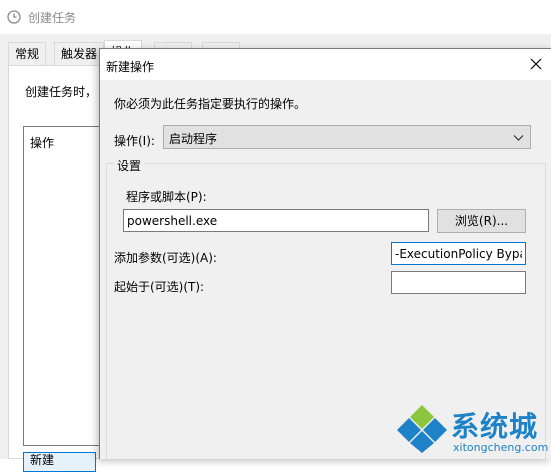  I want to click on program-script-input, so click(276, 220).